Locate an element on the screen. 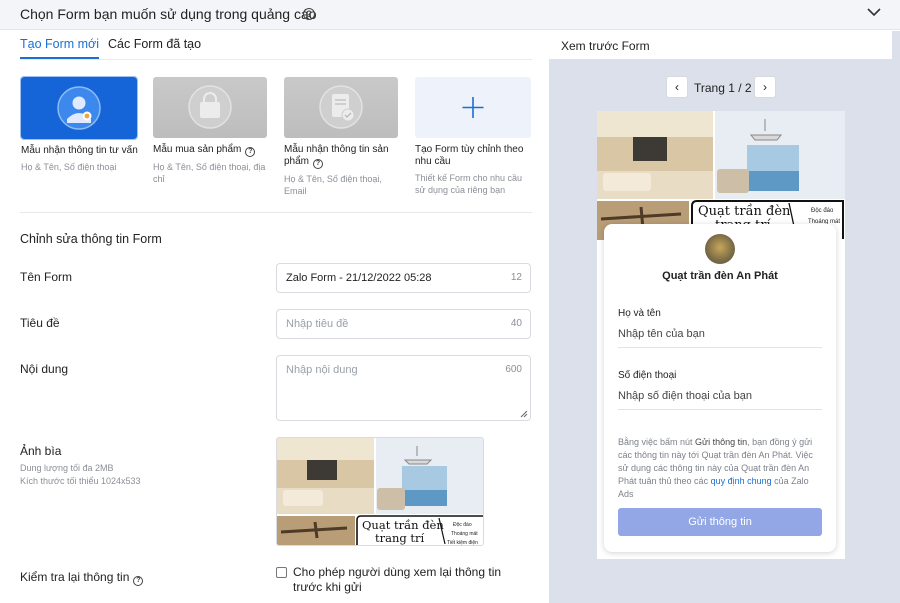 This screenshot has width=900, height=603. review-label: Kiểm tra lại thông tin? is located at coordinates (82, 578).